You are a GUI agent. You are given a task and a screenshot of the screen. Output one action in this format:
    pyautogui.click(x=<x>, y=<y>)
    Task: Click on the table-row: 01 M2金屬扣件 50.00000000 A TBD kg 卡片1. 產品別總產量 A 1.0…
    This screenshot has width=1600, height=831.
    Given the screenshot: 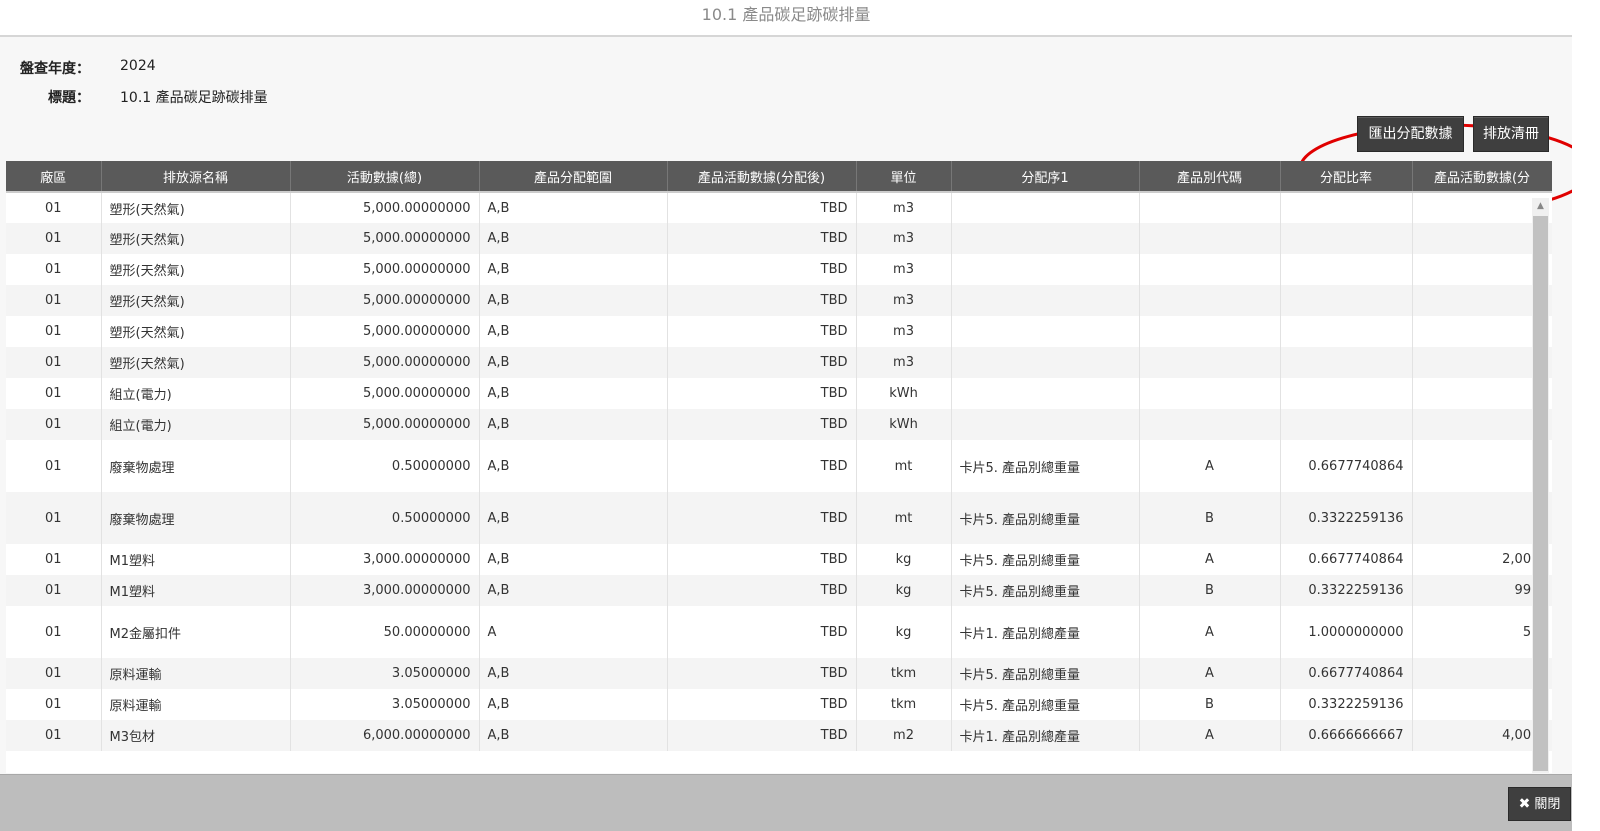 What is the action you would take?
    pyautogui.click(x=779, y=632)
    